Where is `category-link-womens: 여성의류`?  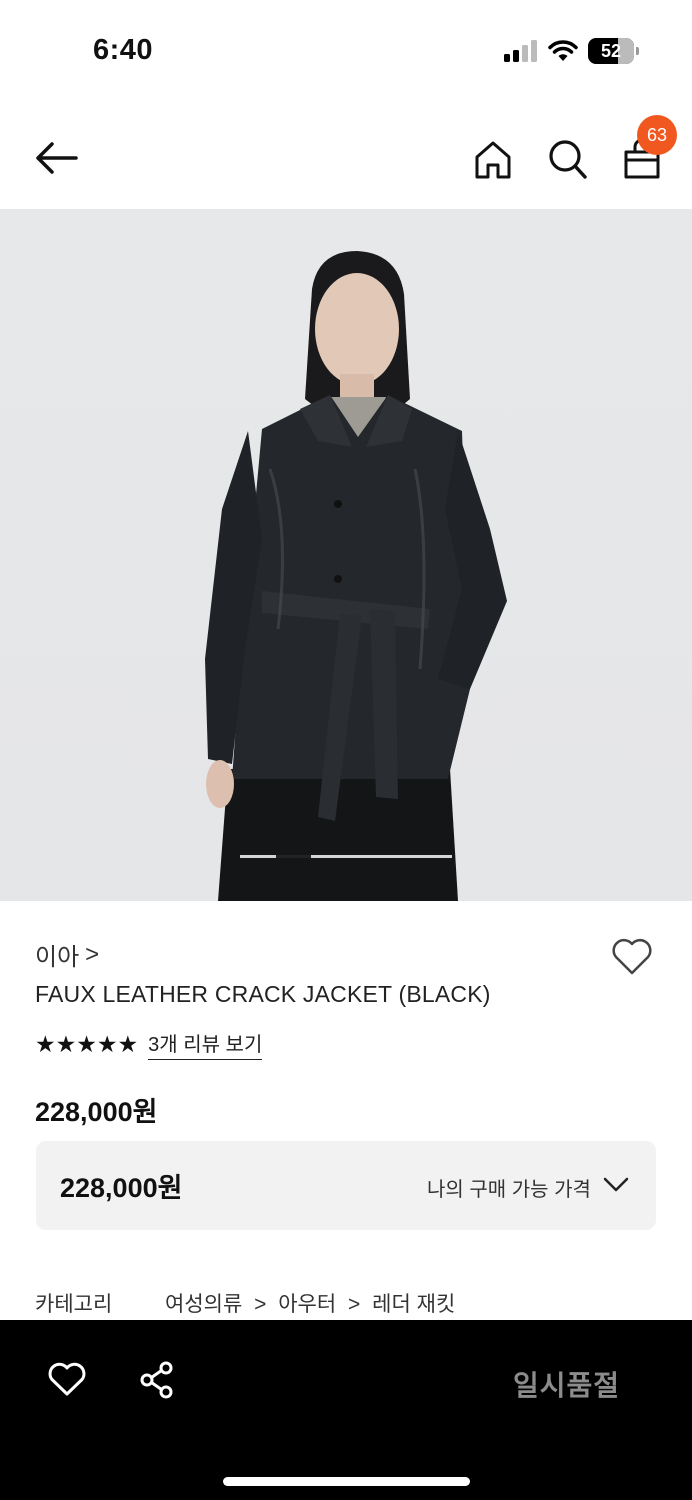 category-link-womens: 여성의류 is located at coordinates (203, 1304).